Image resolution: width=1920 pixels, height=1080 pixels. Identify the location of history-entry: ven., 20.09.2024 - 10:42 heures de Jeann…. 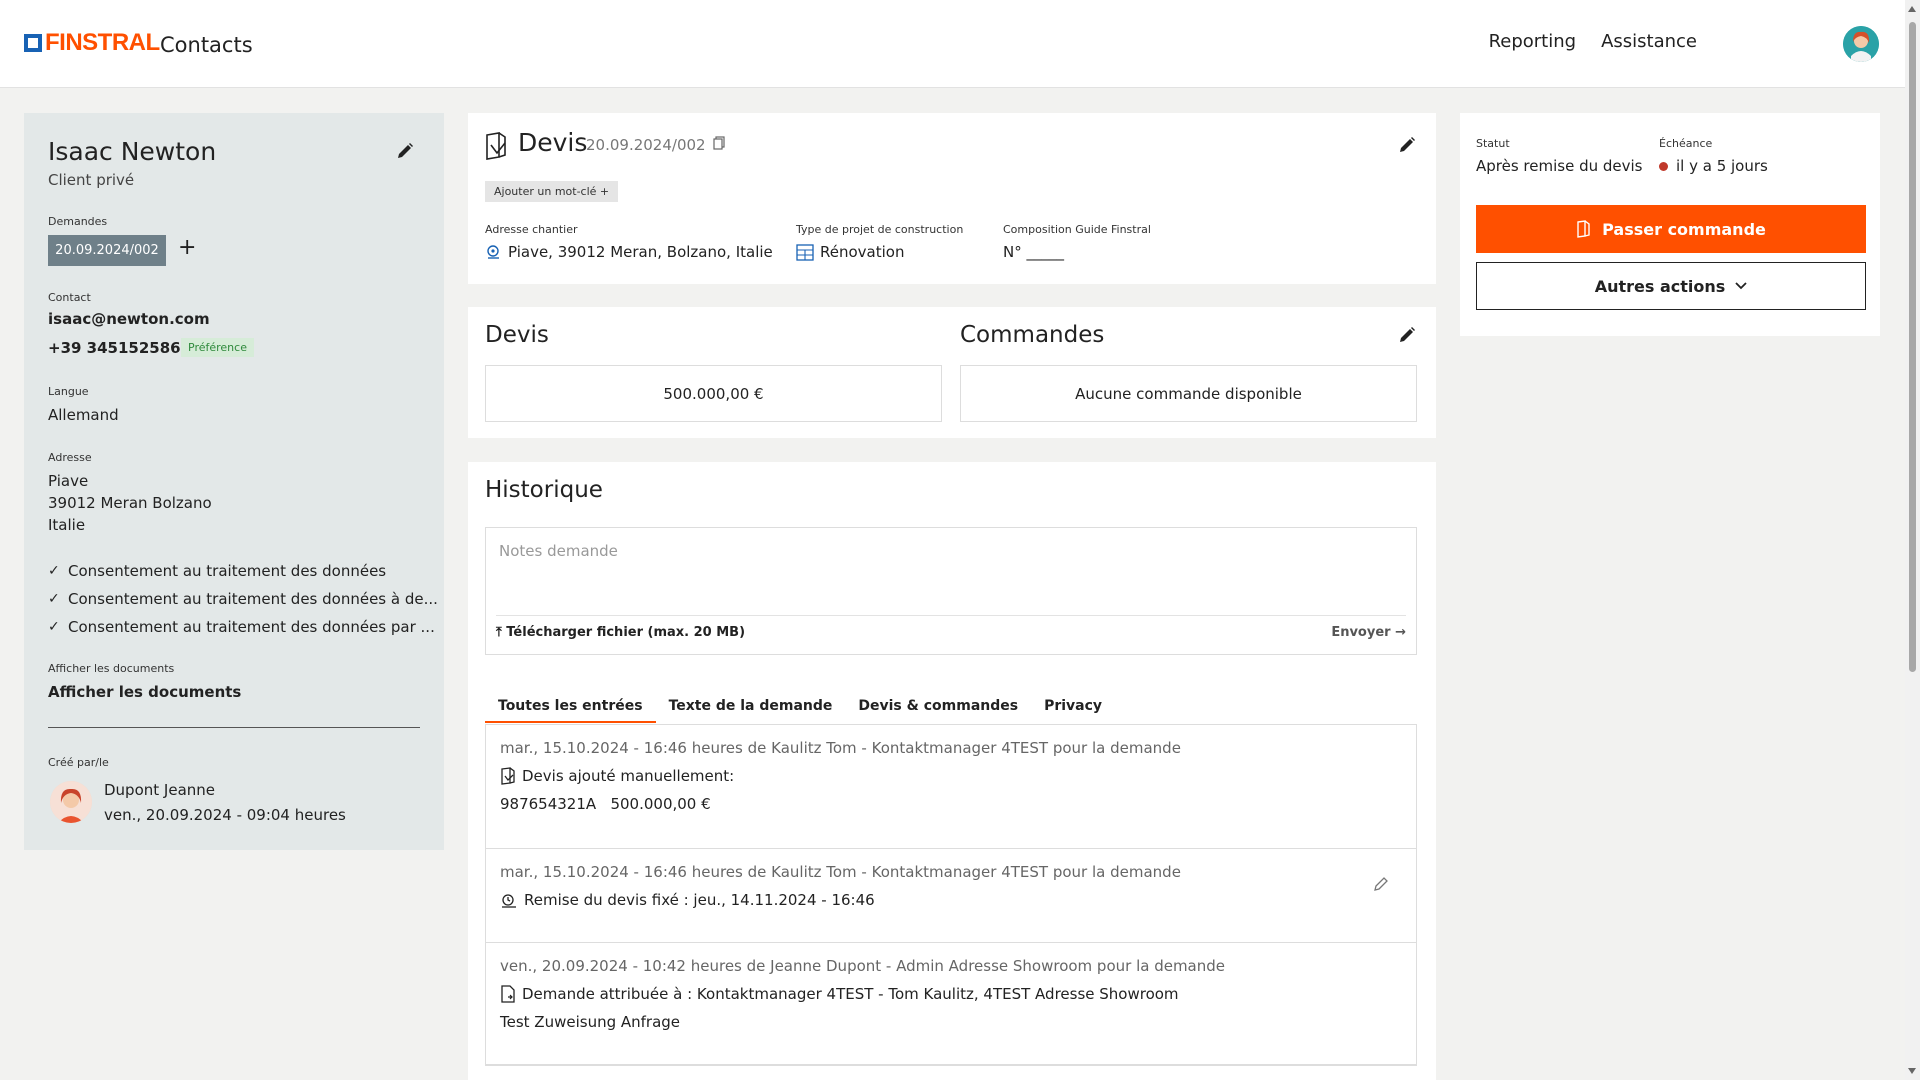
(951, 1004).